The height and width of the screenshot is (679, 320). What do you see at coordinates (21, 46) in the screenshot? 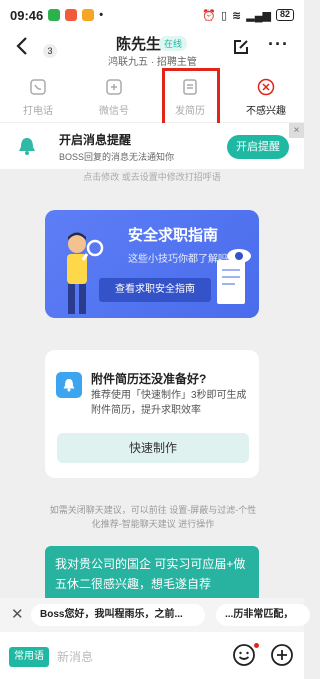
I see `chevron-left-icon` at bounding box center [21, 46].